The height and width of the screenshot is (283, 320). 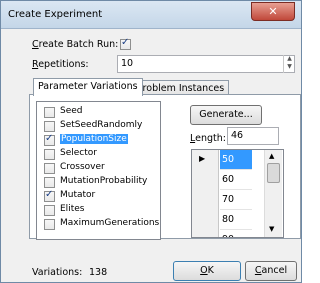 I want to click on tab-parameter-variations: Parameter Variations, so click(x=88, y=87).